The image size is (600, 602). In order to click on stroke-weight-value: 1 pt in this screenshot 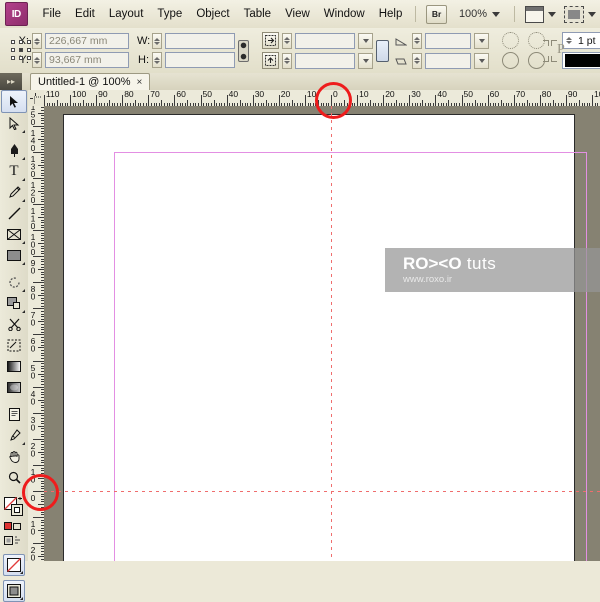, I will do `click(587, 41)`.